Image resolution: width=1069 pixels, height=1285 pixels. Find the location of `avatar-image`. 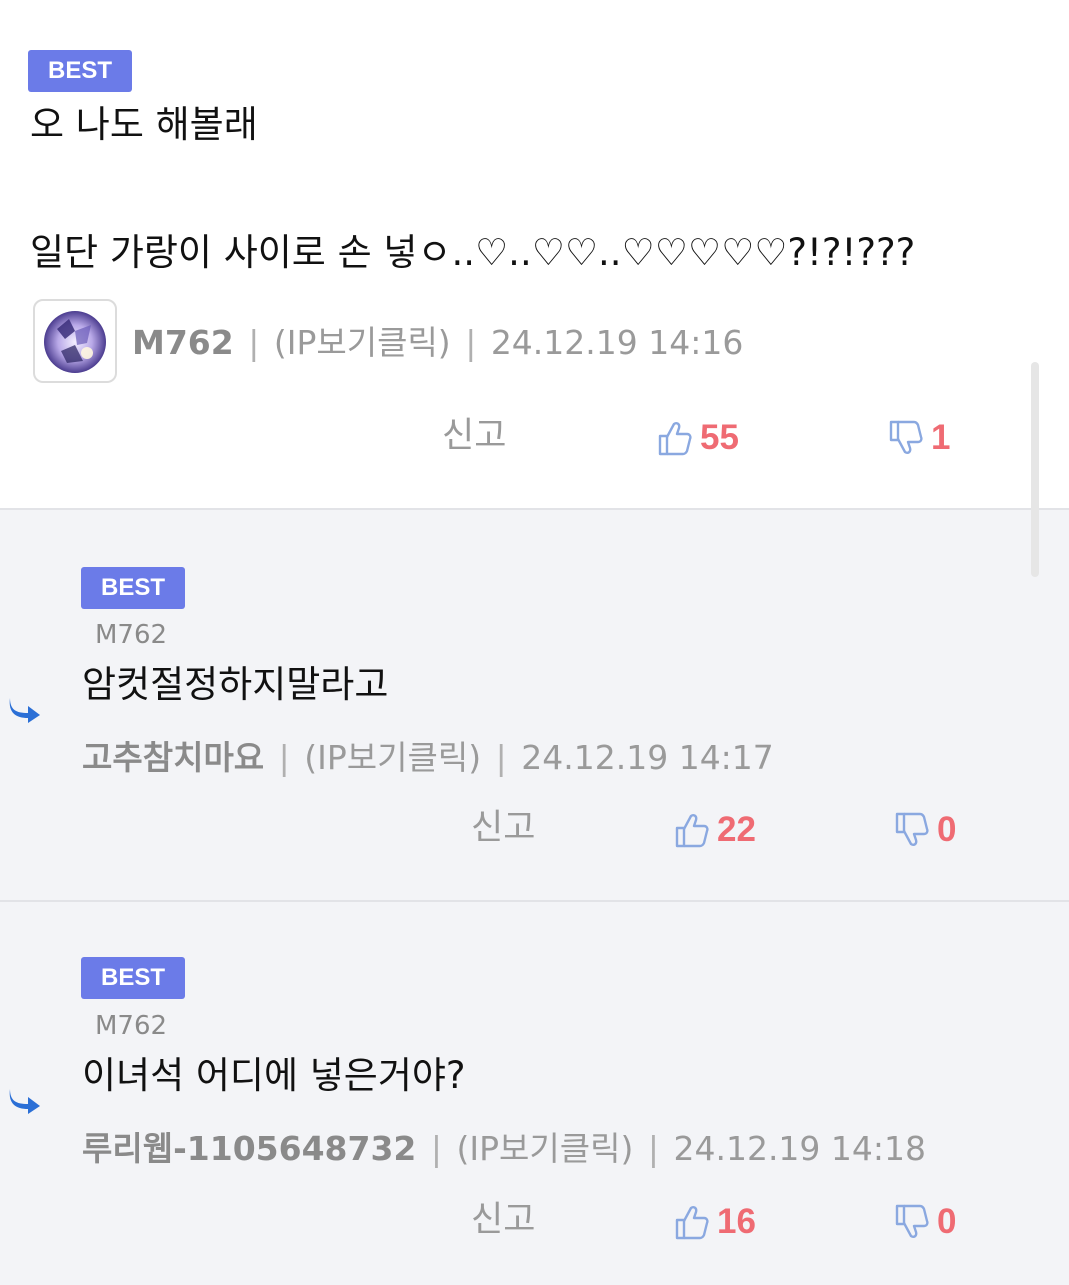

avatar-image is located at coordinates (75, 342).